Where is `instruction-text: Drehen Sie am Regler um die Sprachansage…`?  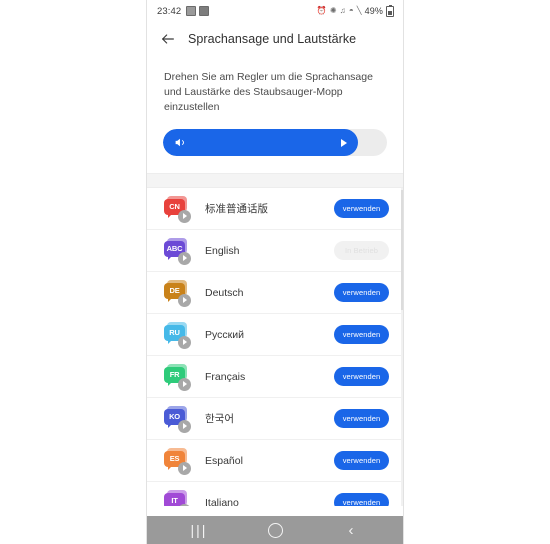
instruction-text: Drehen Sie am Regler um die Sprachansage… is located at coordinates (268, 92).